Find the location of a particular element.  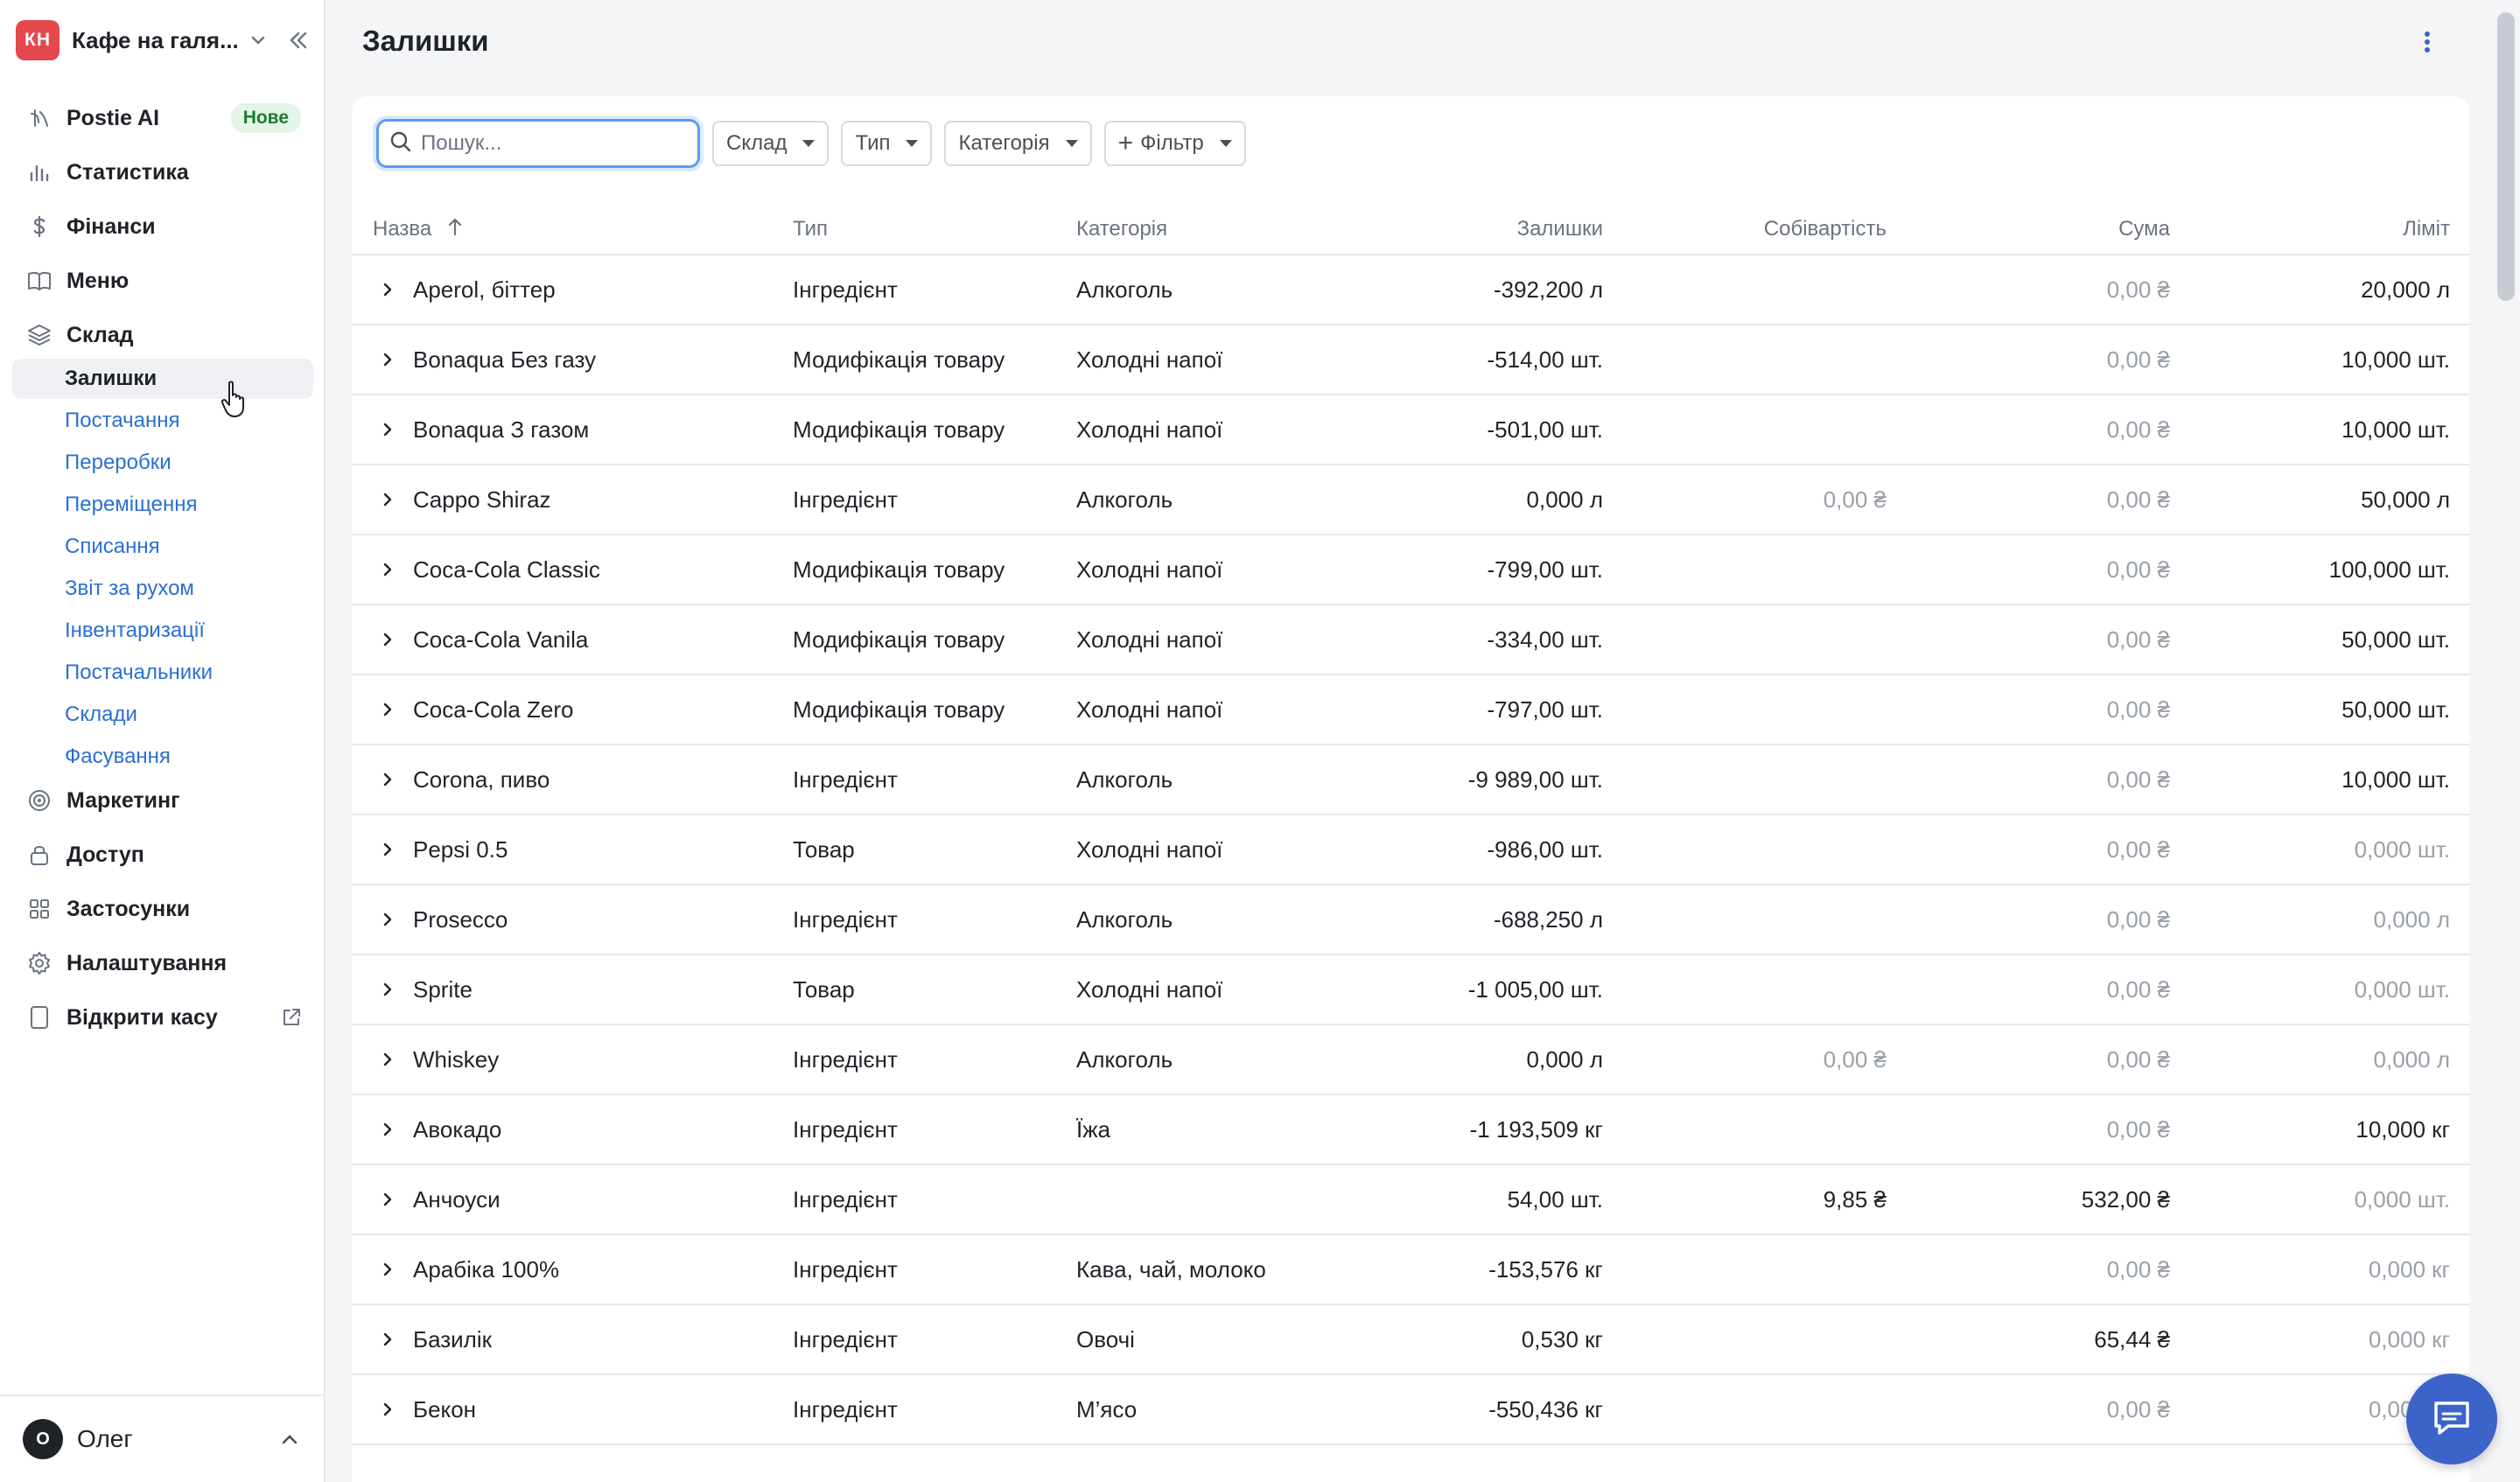

category-filter-button: Категорія is located at coordinates (1018, 143).